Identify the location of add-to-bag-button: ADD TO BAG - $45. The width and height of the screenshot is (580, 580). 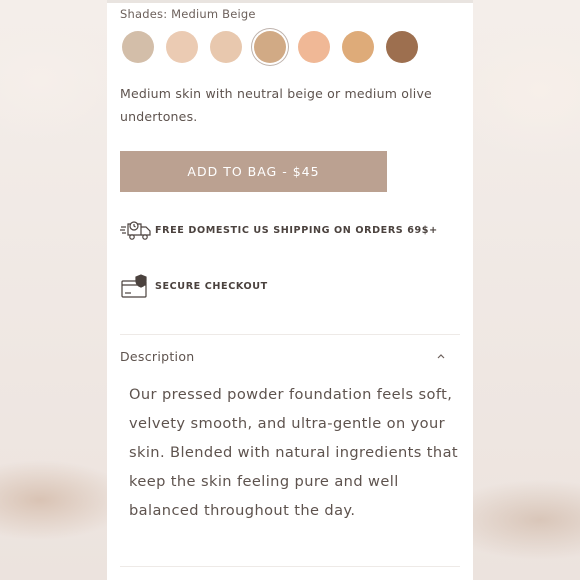
(253, 171).